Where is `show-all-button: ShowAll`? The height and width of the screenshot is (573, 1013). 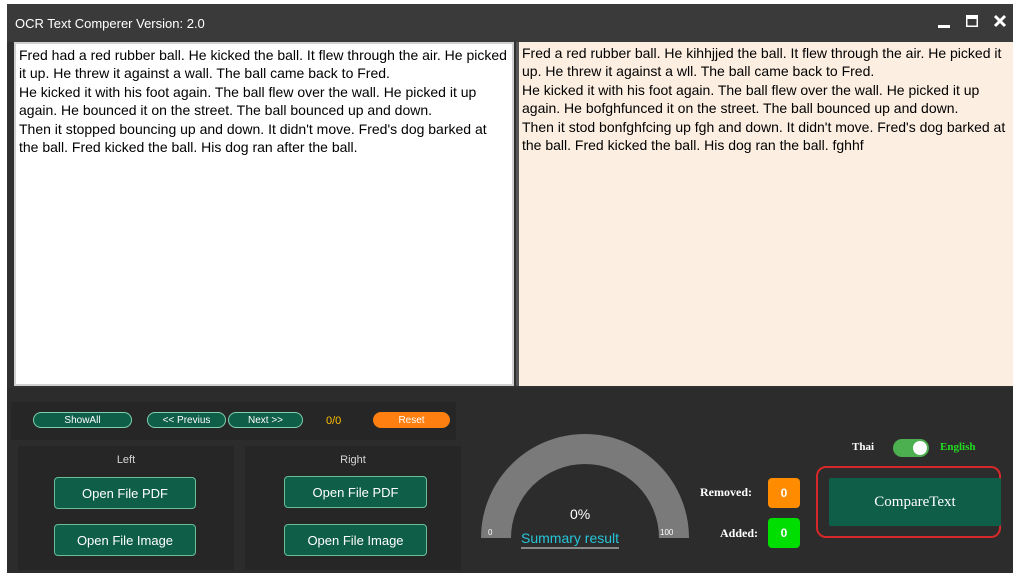
show-all-button: ShowAll is located at coordinates (82, 420).